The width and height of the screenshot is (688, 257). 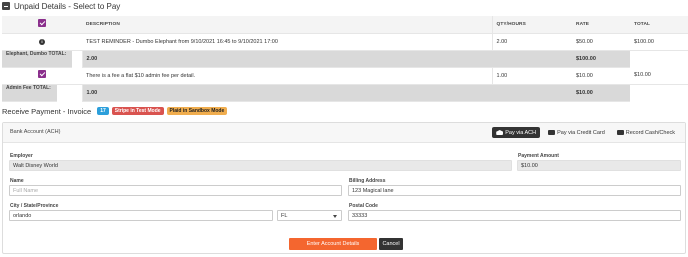 What do you see at coordinates (514, 190) in the screenshot?
I see `billing-address-input: 123 Magical lane` at bounding box center [514, 190].